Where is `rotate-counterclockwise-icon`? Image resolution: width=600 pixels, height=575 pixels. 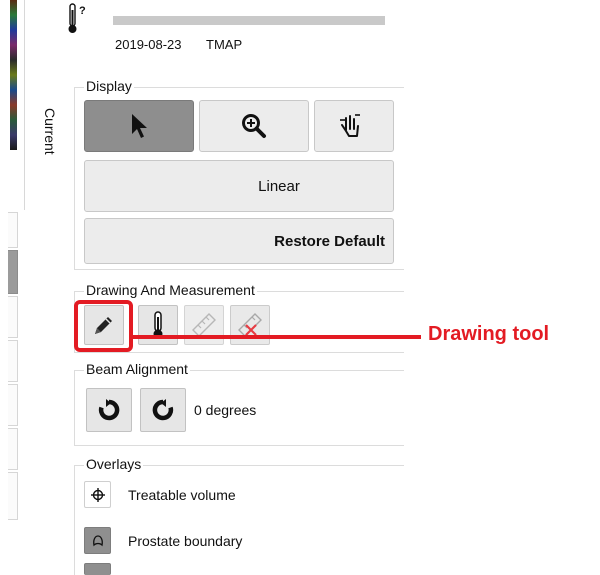
rotate-counterclockwise-icon is located at coordinates (163, 410).